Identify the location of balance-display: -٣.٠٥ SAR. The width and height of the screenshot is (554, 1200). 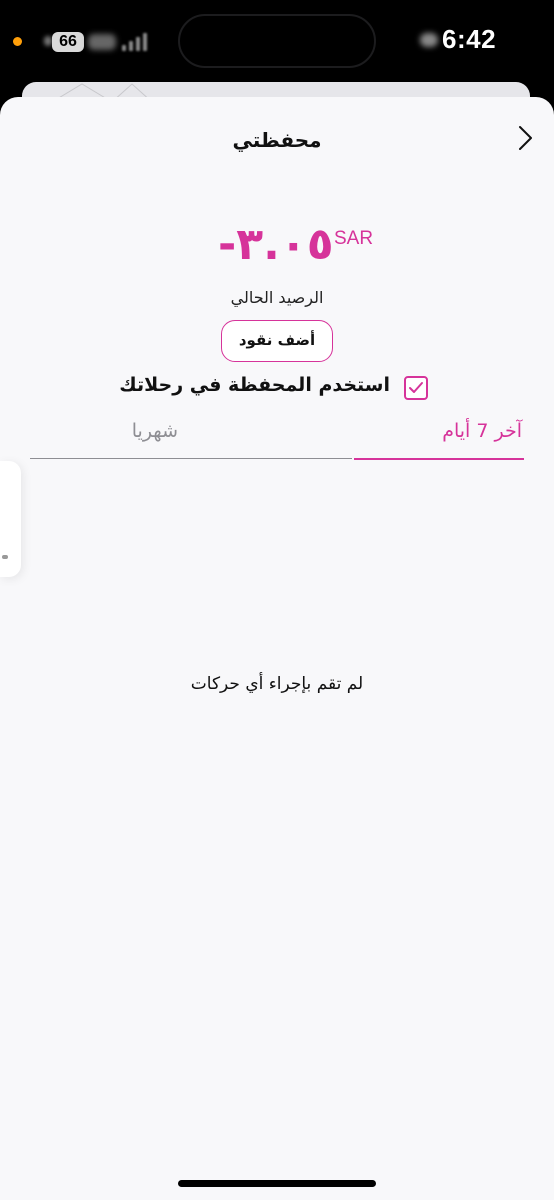
(277, 244).